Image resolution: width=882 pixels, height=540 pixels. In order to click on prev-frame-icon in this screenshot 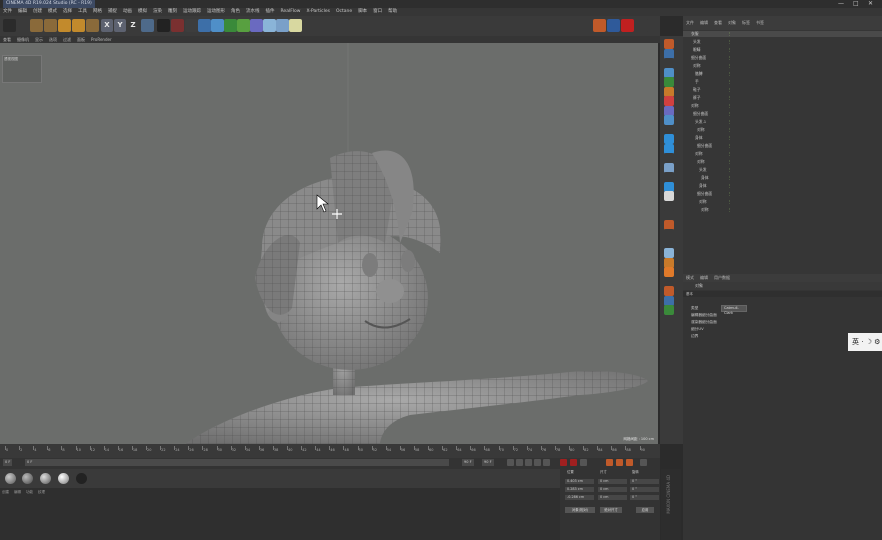, I will do `click(519, 462)`.